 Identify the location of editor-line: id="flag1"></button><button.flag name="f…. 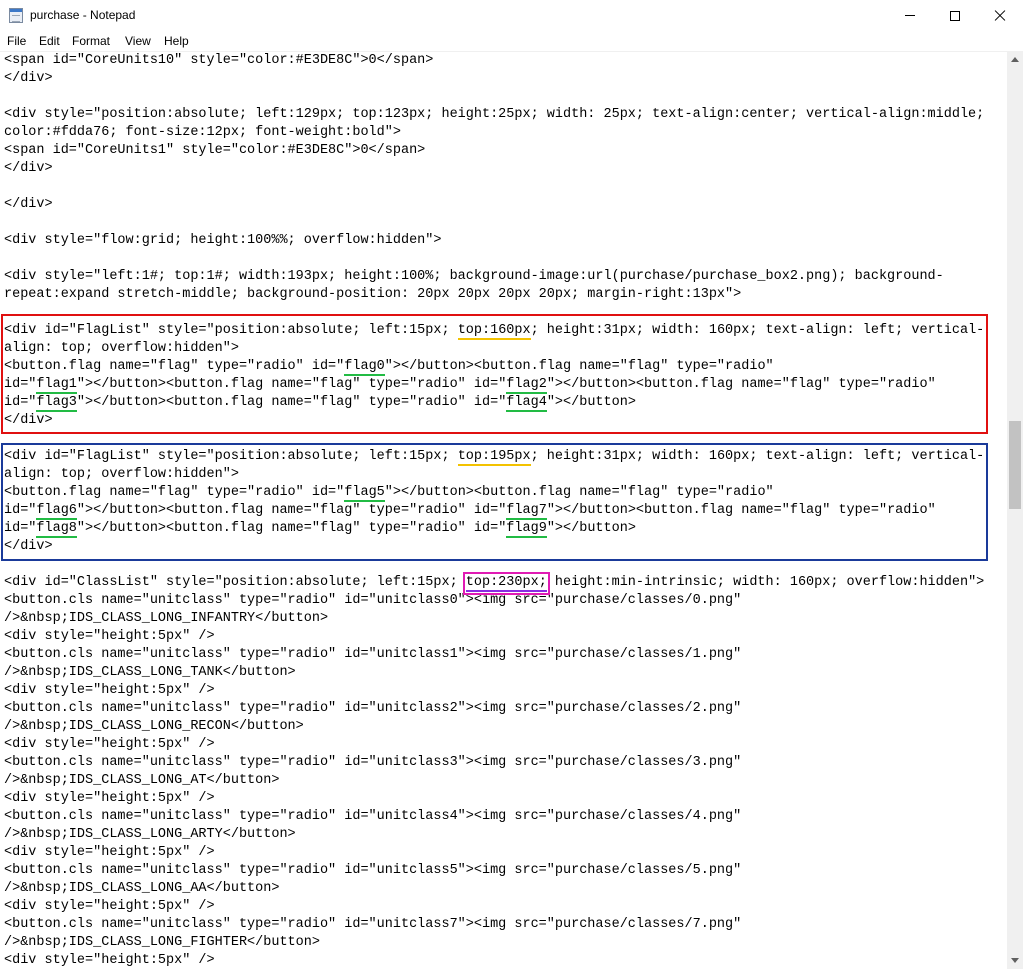
(504, 385).